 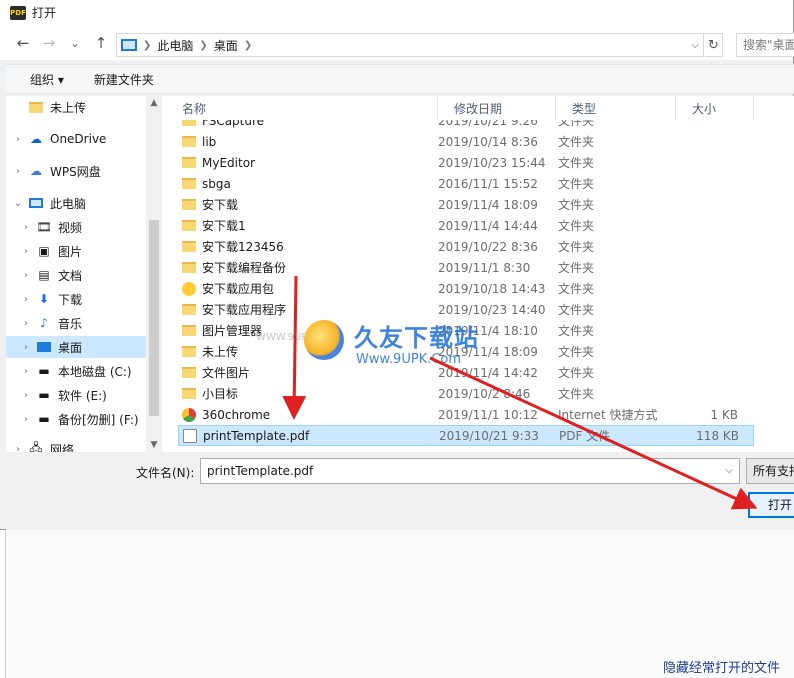 What do you see at coordinates (44, 323) in the screenshot?
I see `music-icon: ♪` at bounding box center [44, 323].